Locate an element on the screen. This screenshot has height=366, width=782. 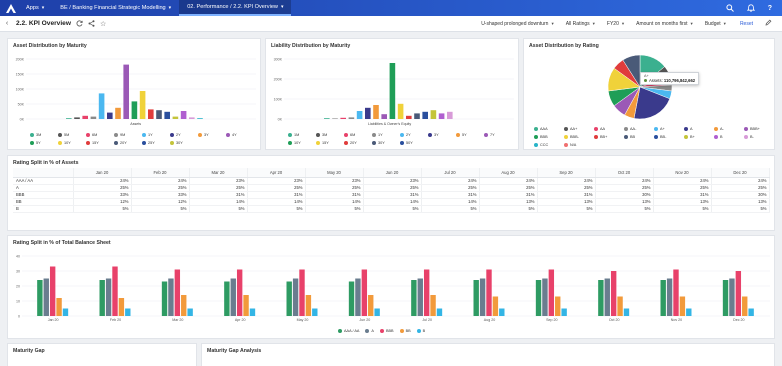
column-header: Jan 20 is located at coordinates (102, 173).